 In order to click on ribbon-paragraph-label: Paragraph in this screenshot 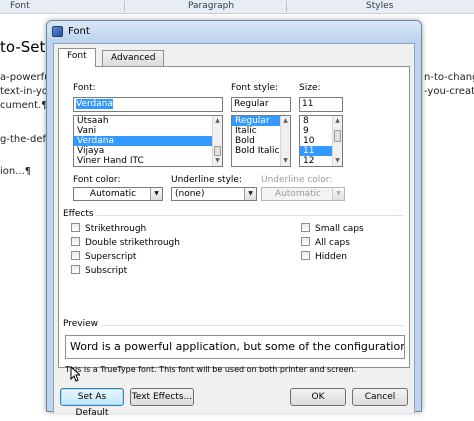, I will do `click(211, 6)`.